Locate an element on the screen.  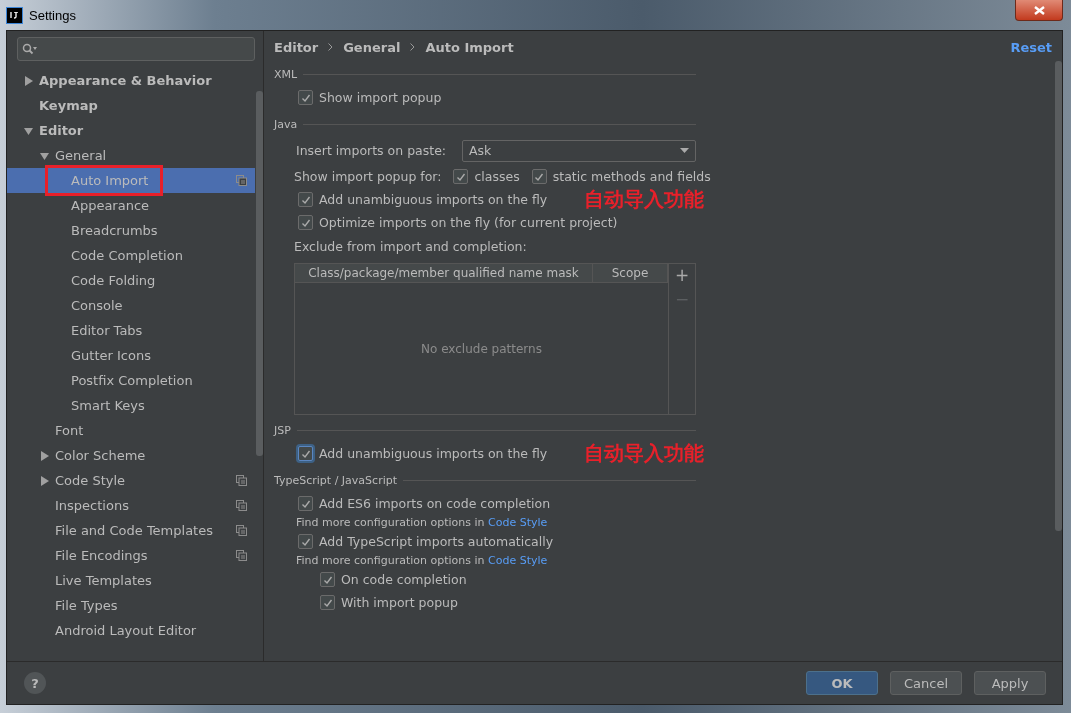
checkbox-label: Show import popup is located at coordinates (380, 97).